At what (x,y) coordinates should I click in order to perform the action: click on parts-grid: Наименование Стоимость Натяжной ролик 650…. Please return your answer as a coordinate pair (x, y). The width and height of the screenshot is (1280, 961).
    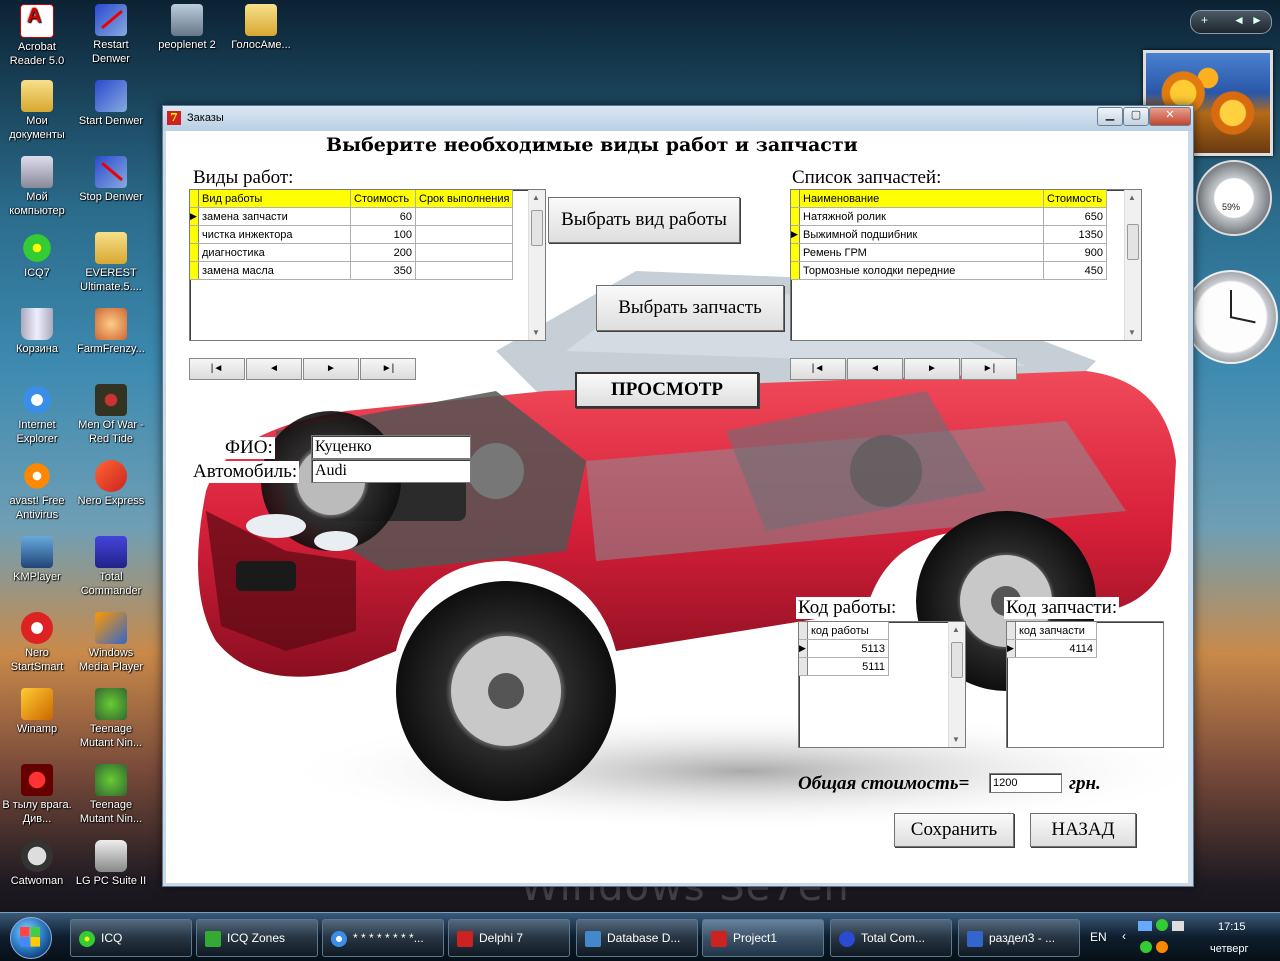
    Looking at the image, I should click on (966, 265).